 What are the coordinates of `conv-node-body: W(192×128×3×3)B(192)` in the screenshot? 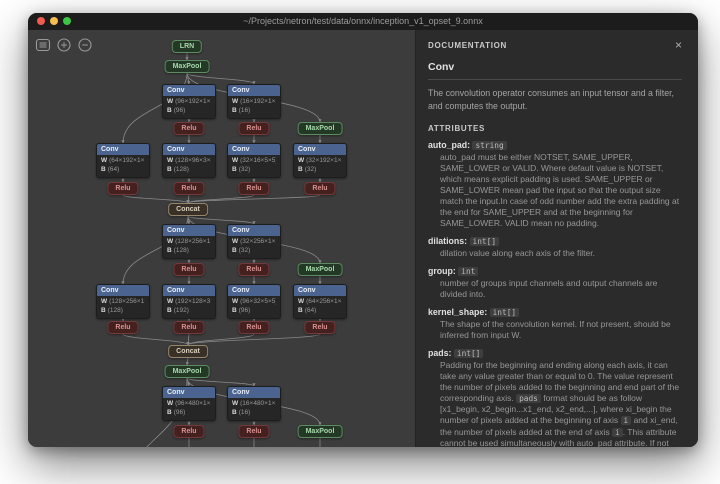 It's located at (189, 307).